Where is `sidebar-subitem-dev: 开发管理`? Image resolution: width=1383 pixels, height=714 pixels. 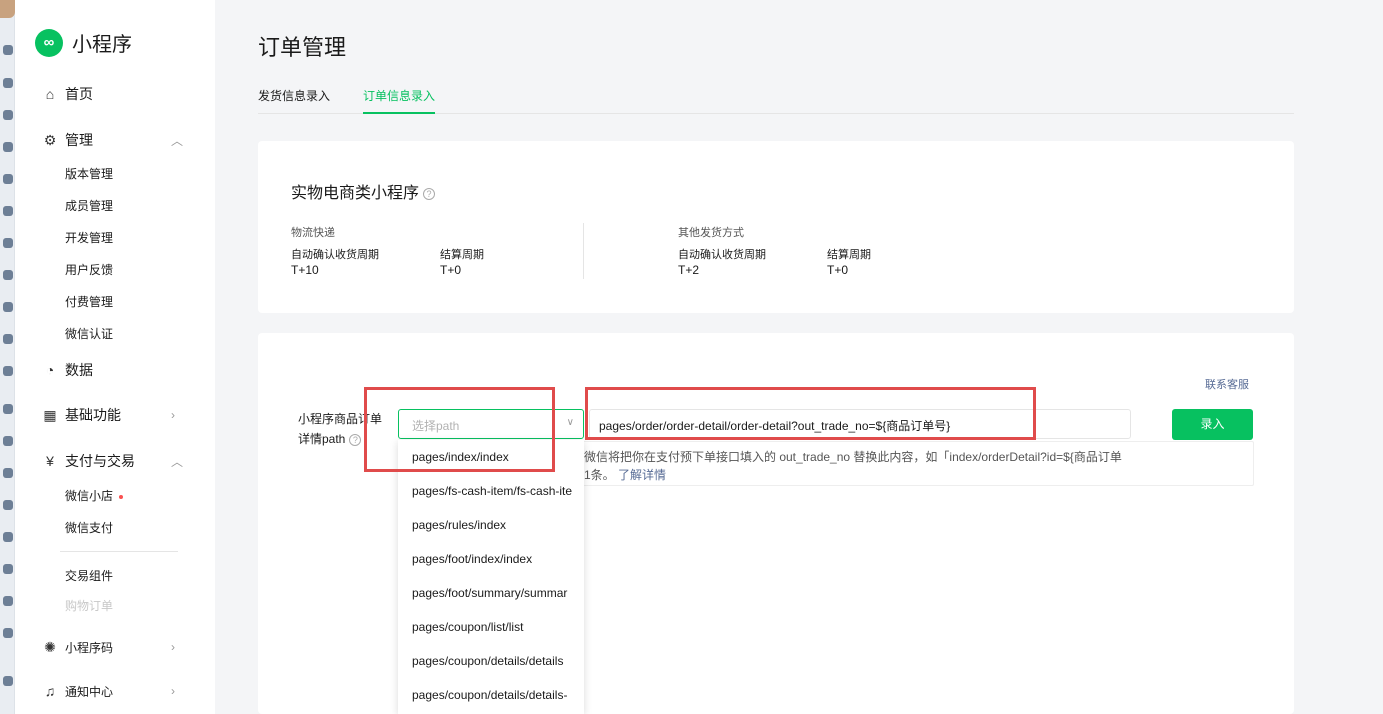 sidebar-subitem-dev: 开发管理 is located at coordinates (89, 238).